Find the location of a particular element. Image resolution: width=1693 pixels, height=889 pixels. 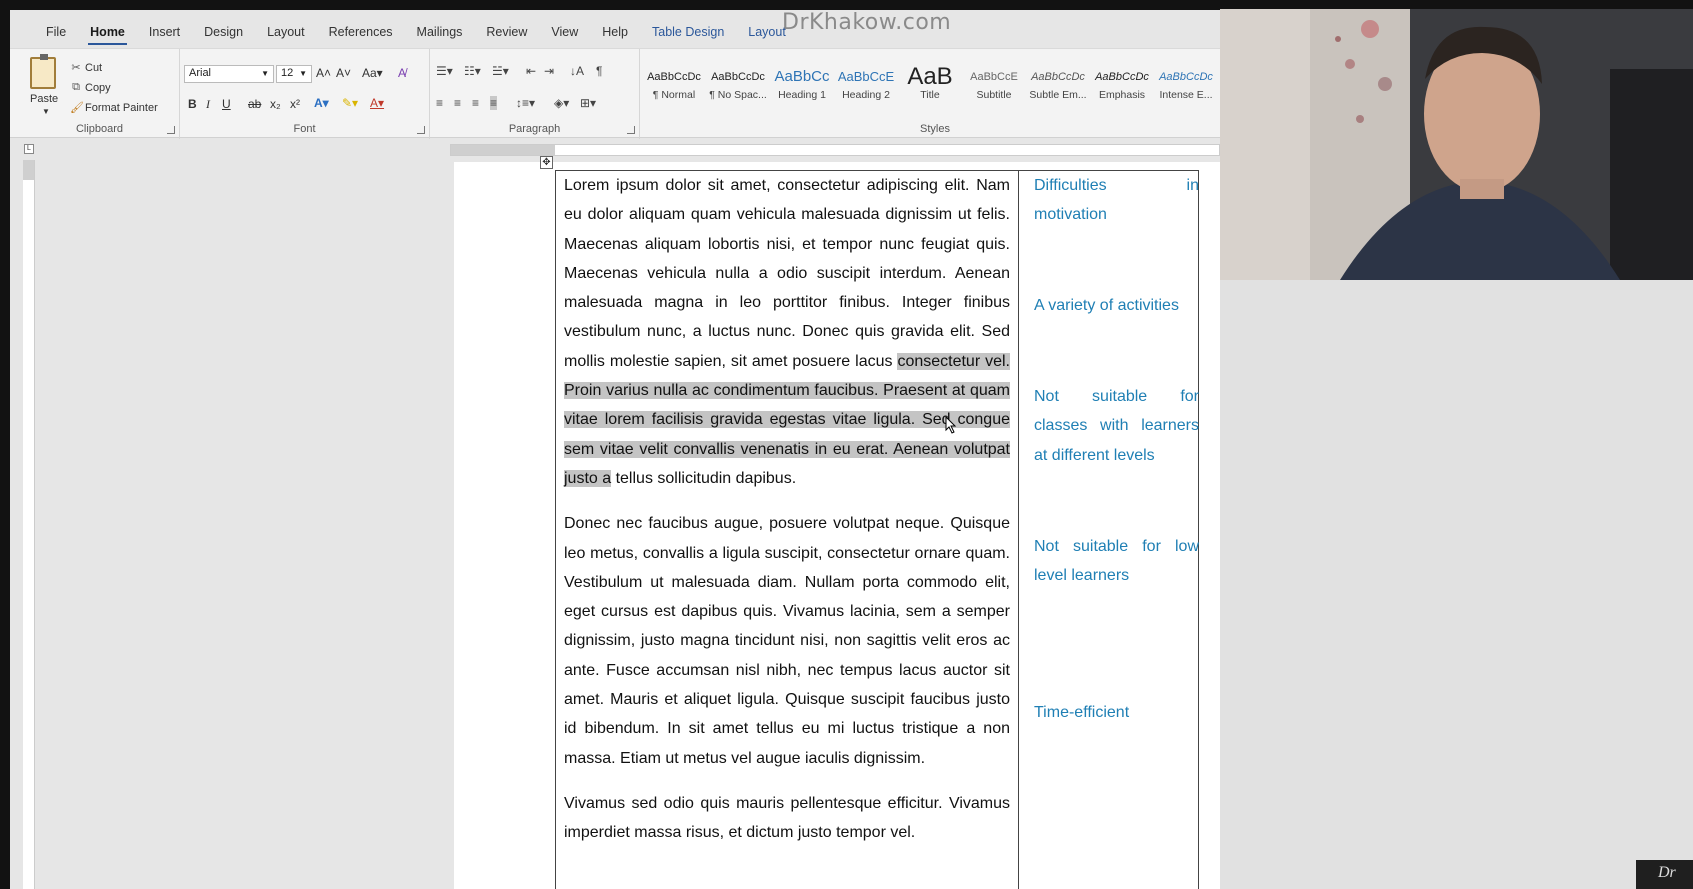

tab-insert: Insert is located at coordinates (164, 32).